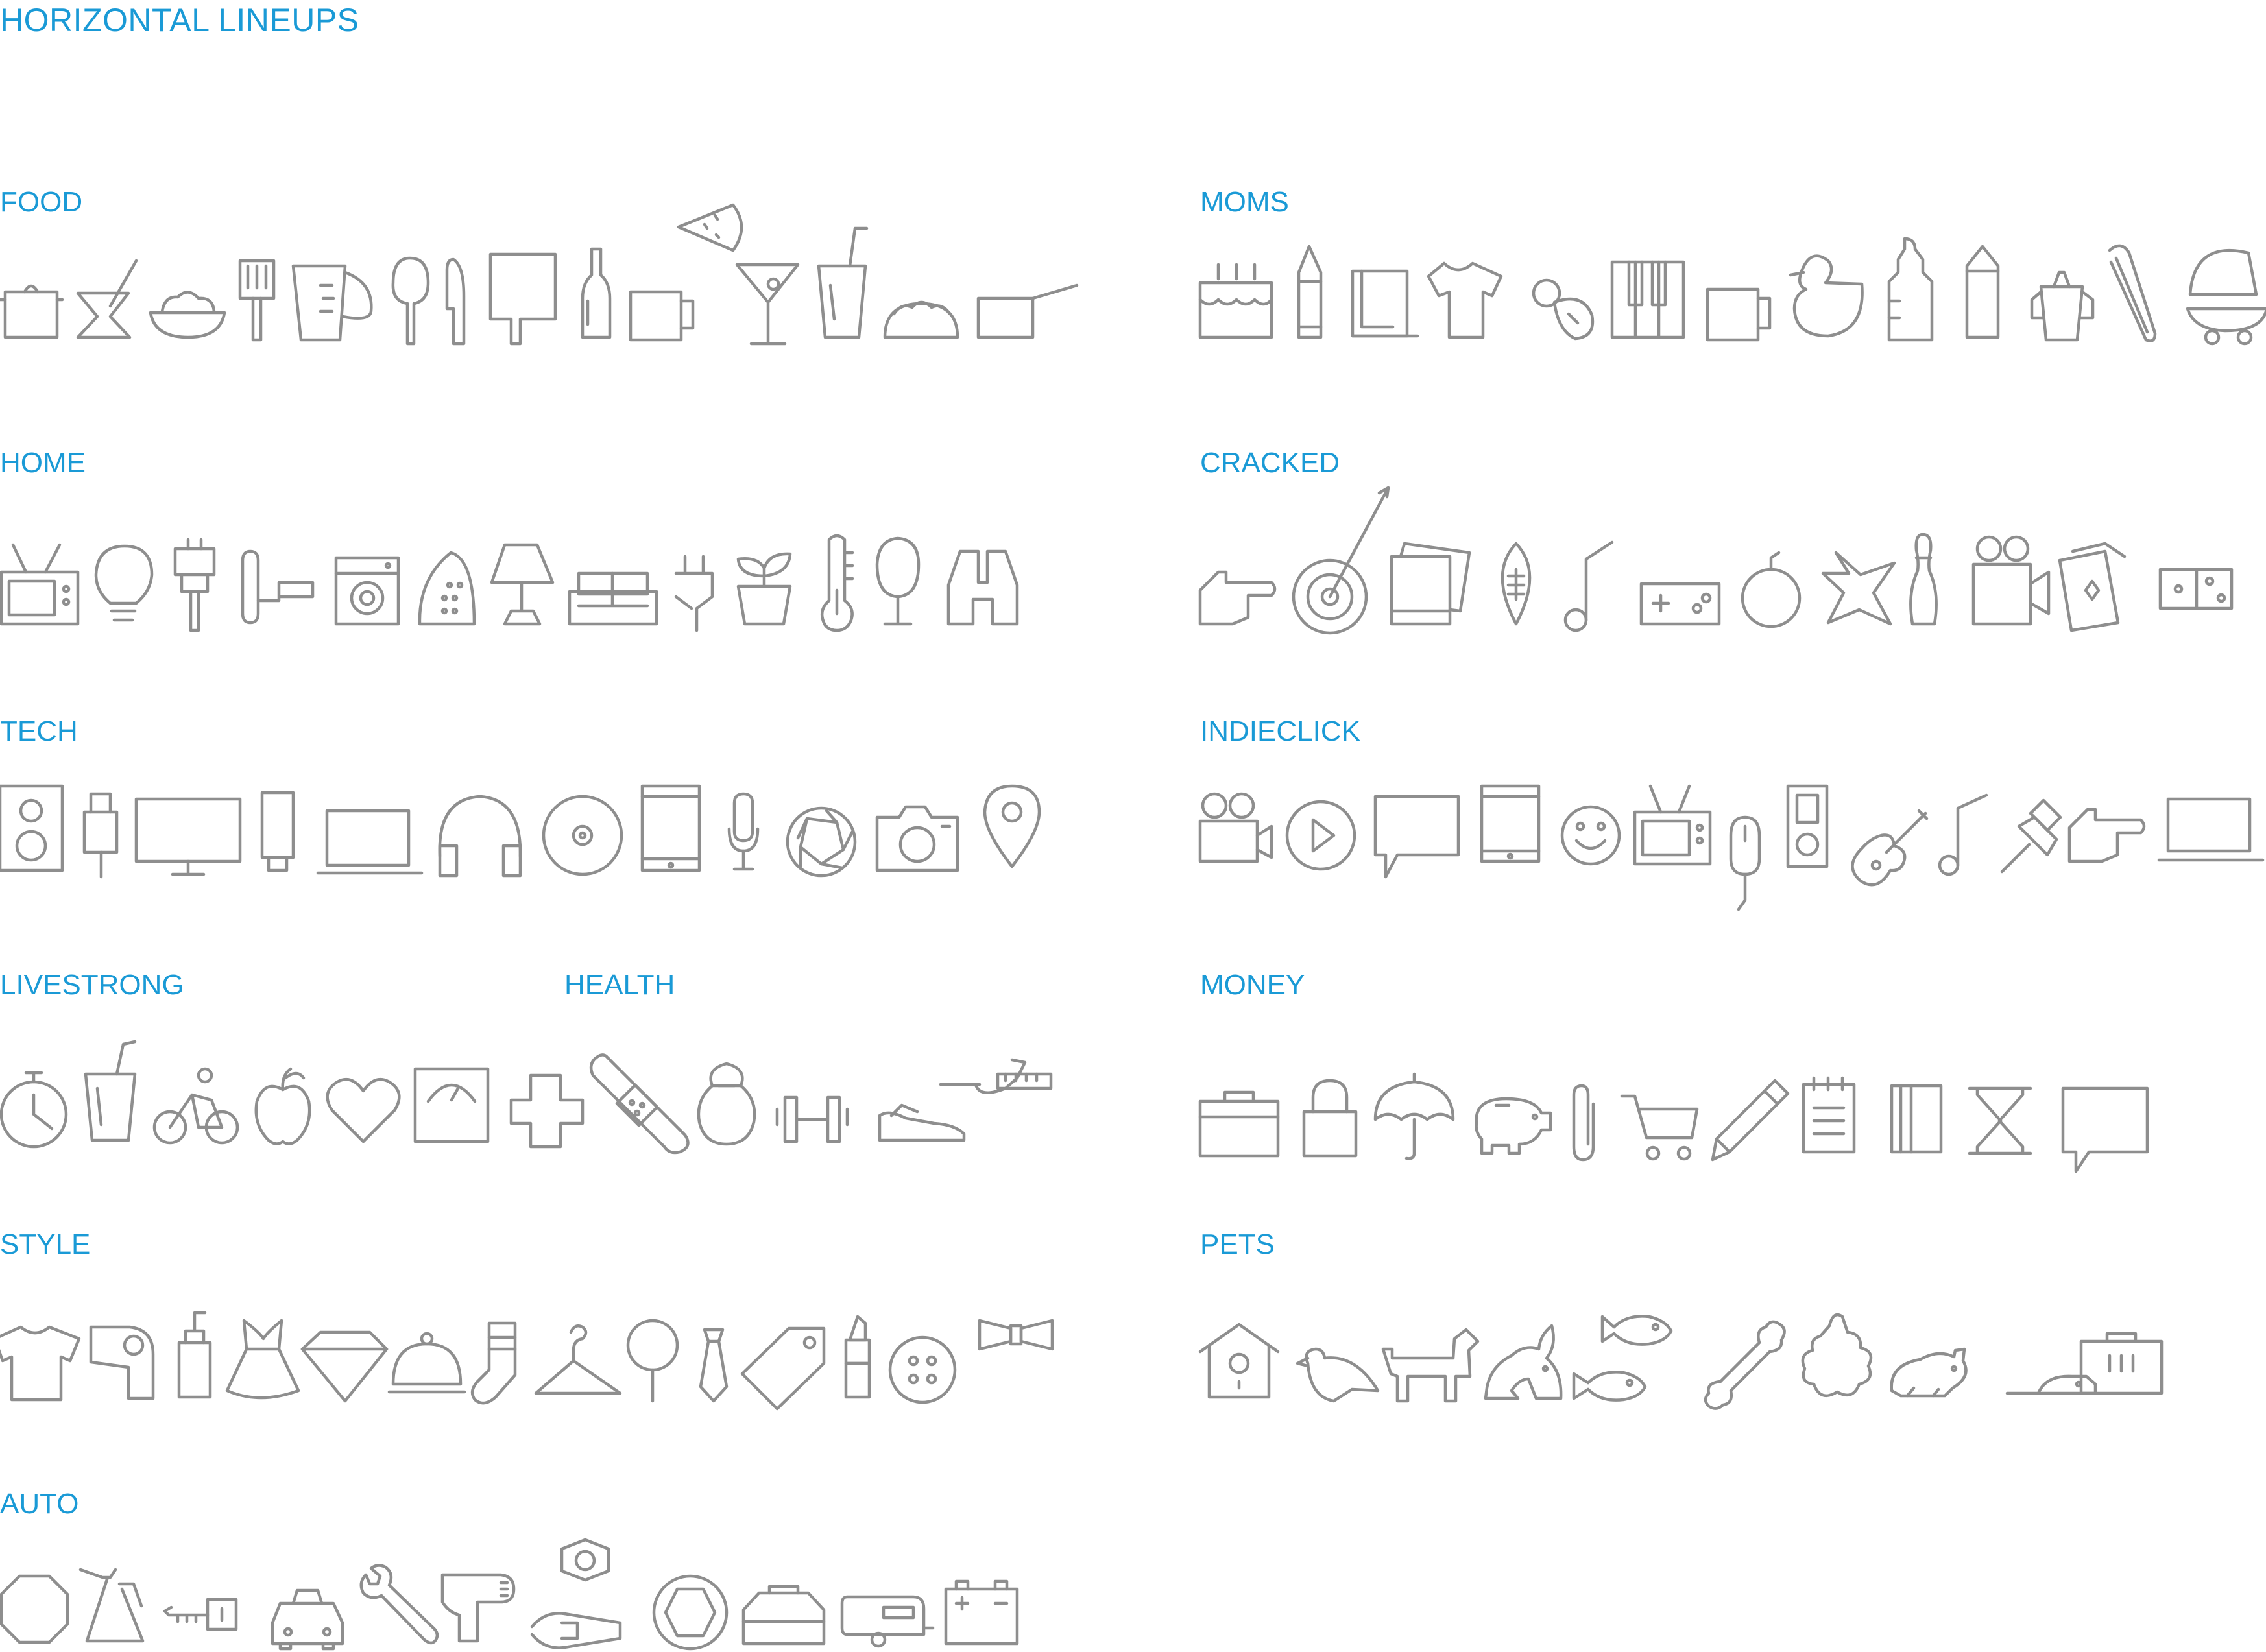  I want to click on group-label-auto: AUTO, so click(39, 1504).